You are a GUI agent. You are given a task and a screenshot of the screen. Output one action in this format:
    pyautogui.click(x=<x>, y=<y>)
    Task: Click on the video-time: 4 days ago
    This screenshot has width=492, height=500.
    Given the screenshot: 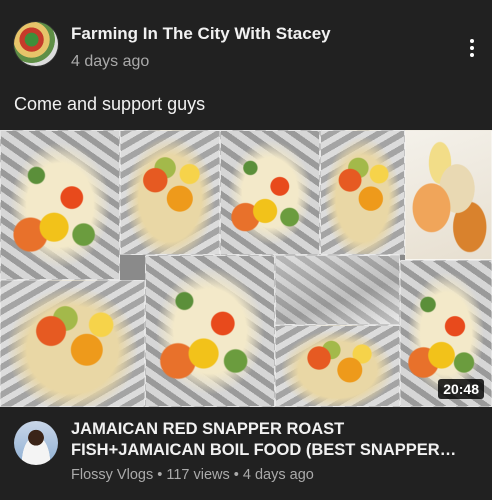 What is the action you would take?
    pyautogui.click(x=278, y=475)
    